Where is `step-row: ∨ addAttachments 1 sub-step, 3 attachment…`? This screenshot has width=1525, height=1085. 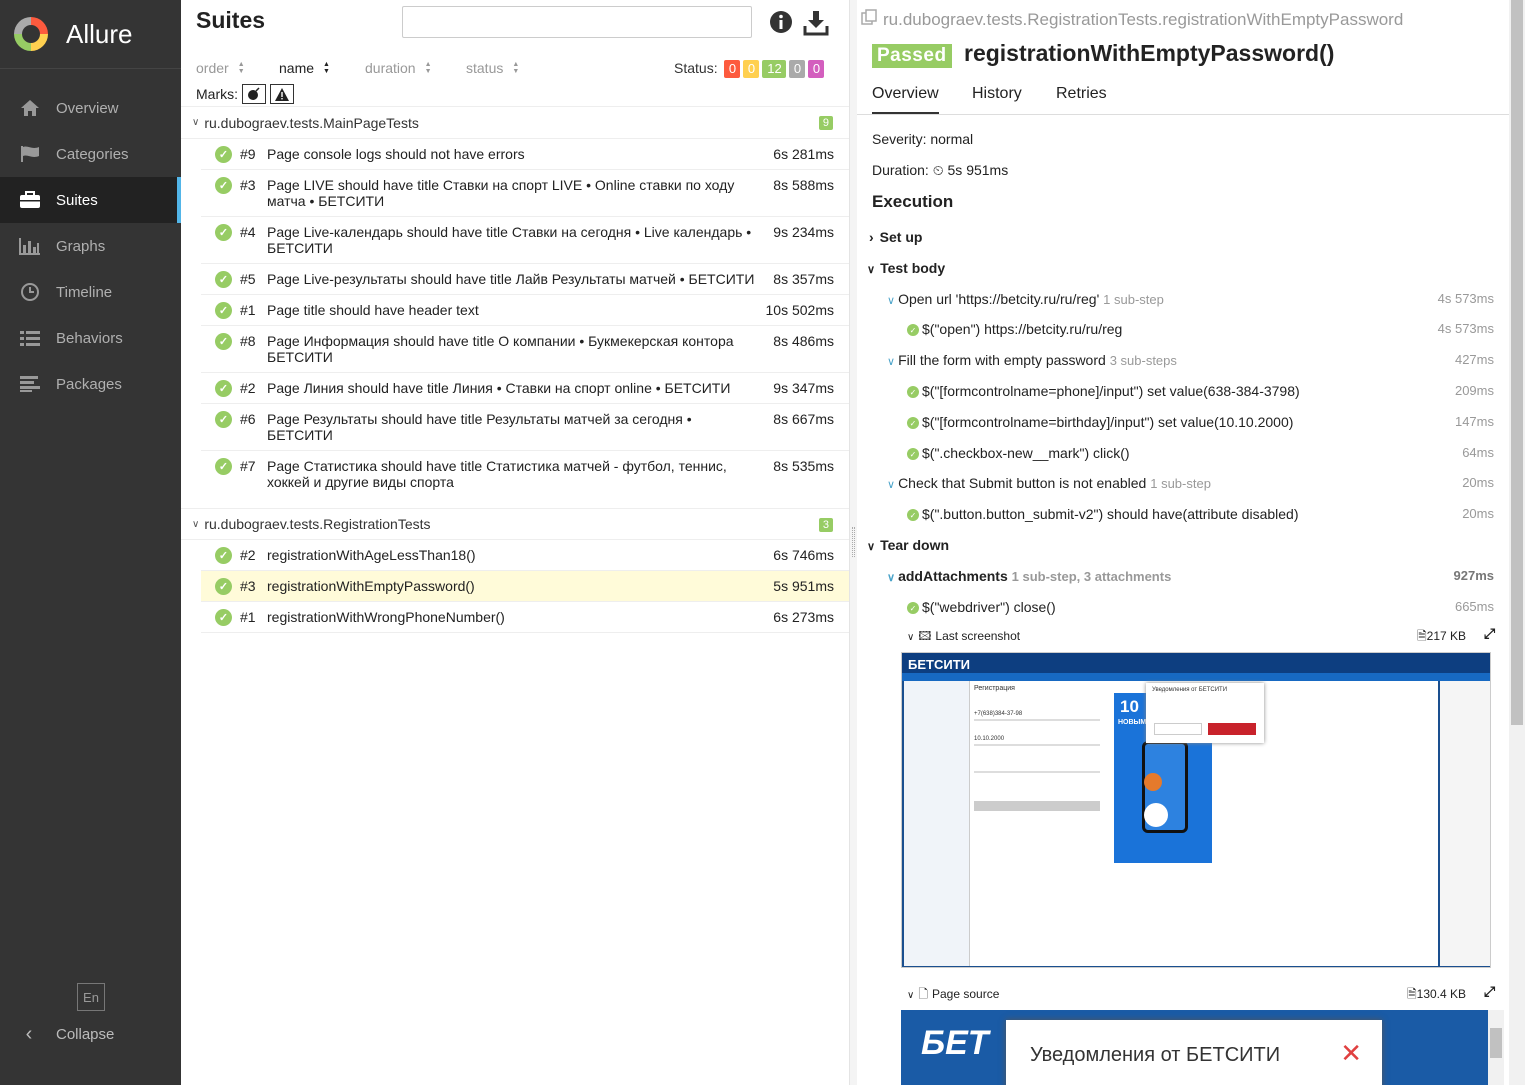 step-row: ∨ addAttachments 1 sub-step, 3 attachment… is located at coordinates (1029, 576).